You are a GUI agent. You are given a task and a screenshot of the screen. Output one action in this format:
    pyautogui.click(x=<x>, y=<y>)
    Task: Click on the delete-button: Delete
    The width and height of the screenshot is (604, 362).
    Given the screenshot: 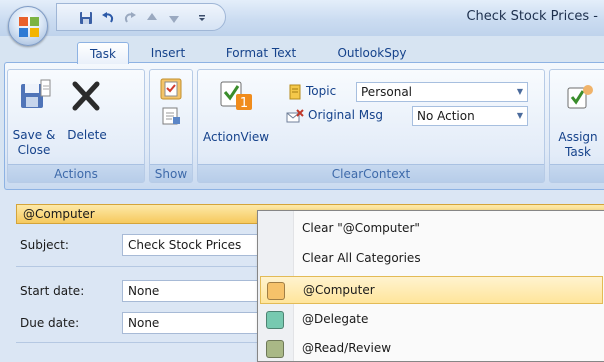 What is the action you would take?
    pyautogui.click(x=87, y=135)
    